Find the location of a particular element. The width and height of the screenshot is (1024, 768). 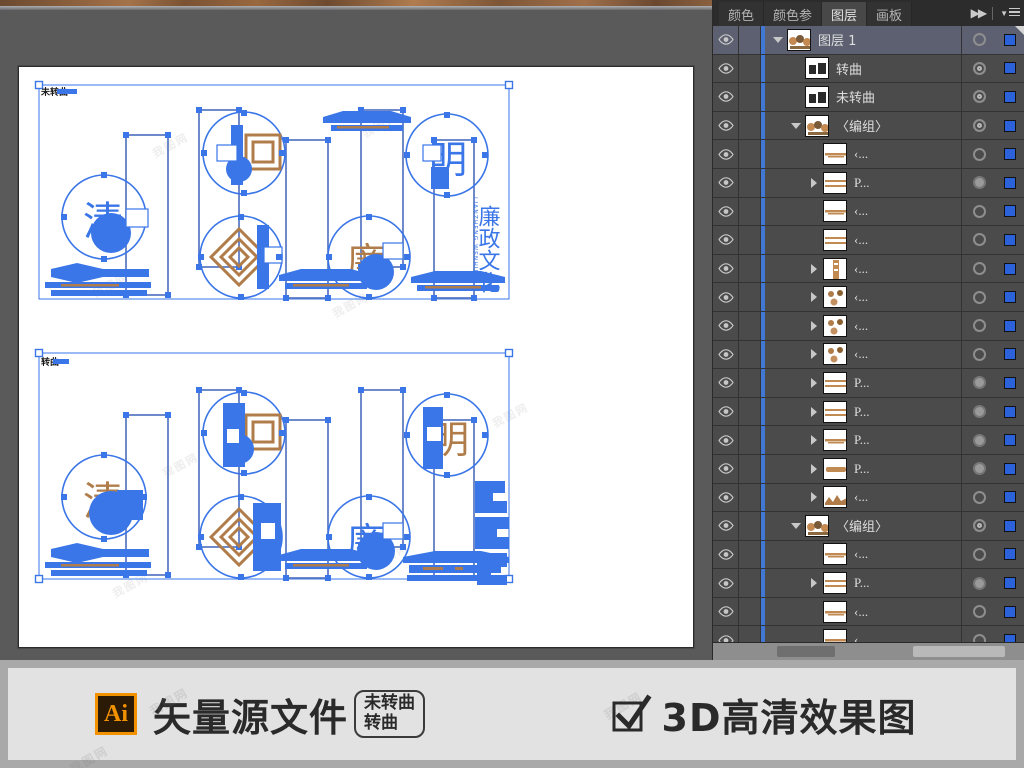

tab-color: 颜色 is located at coordinates (742, 14).